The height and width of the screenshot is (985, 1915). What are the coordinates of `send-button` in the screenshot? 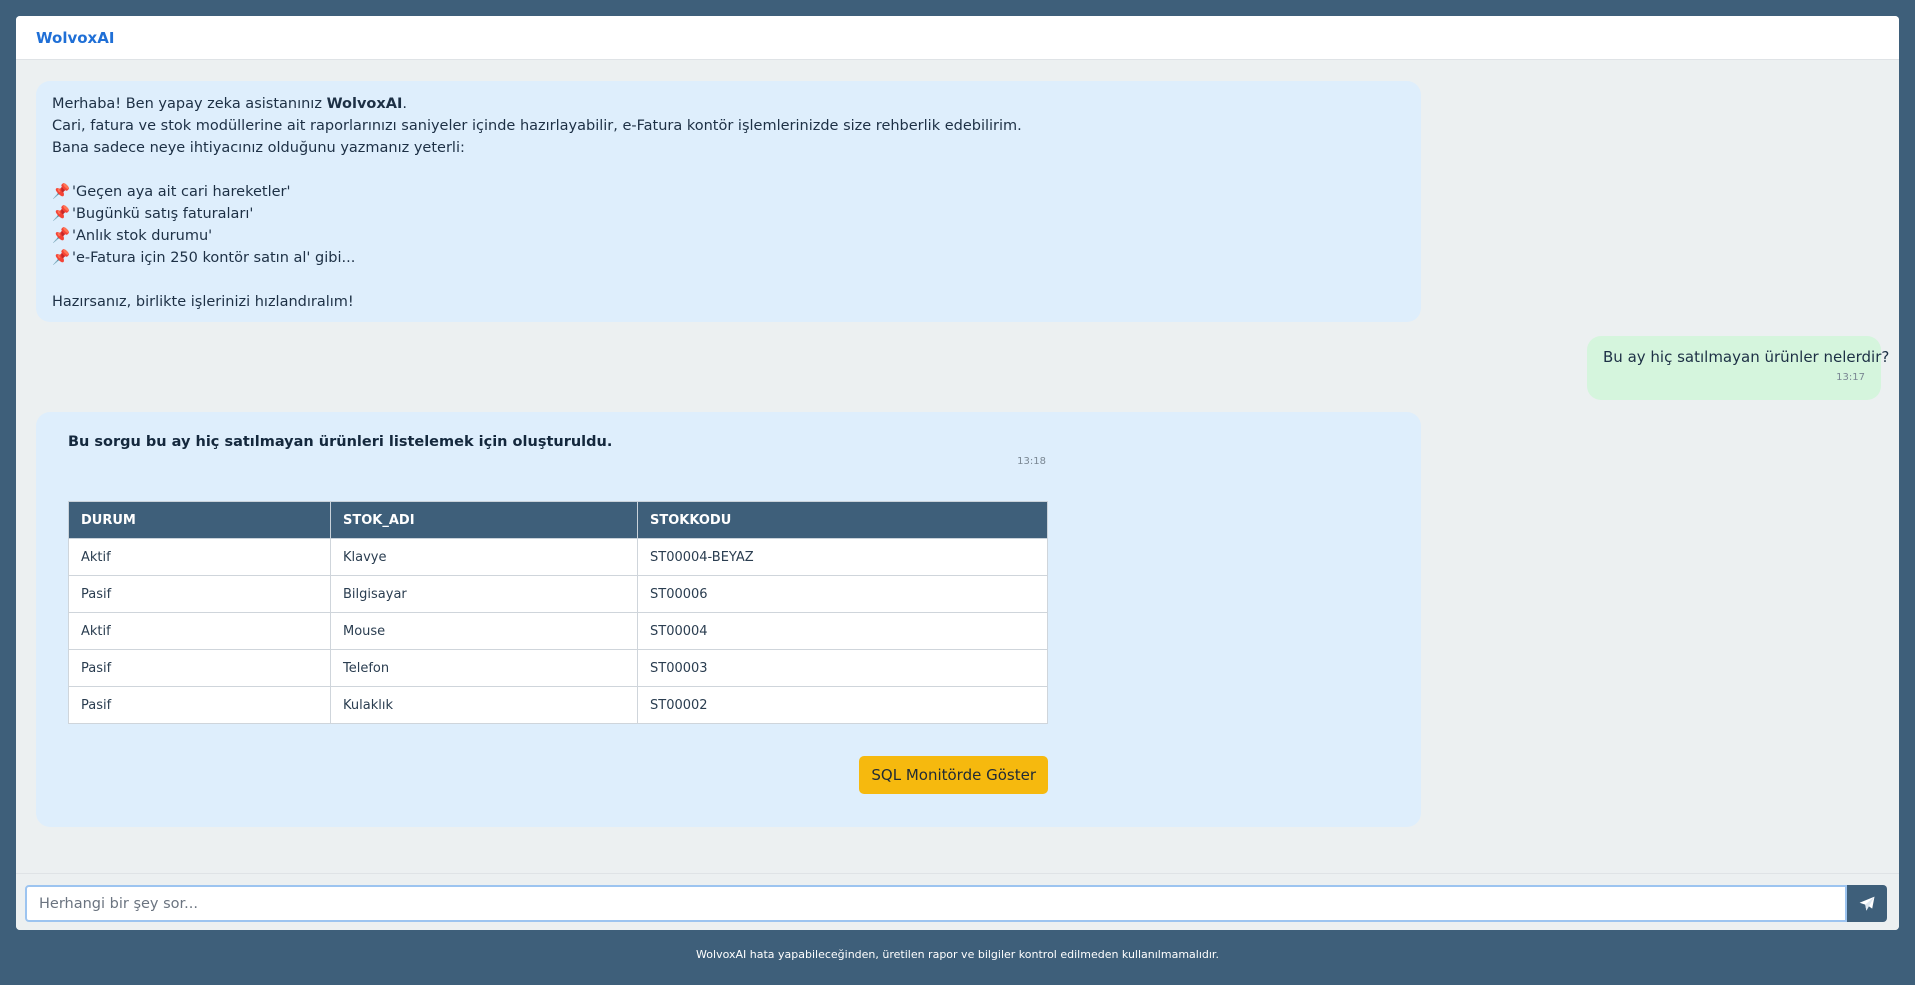 It's located at (1867, 903).